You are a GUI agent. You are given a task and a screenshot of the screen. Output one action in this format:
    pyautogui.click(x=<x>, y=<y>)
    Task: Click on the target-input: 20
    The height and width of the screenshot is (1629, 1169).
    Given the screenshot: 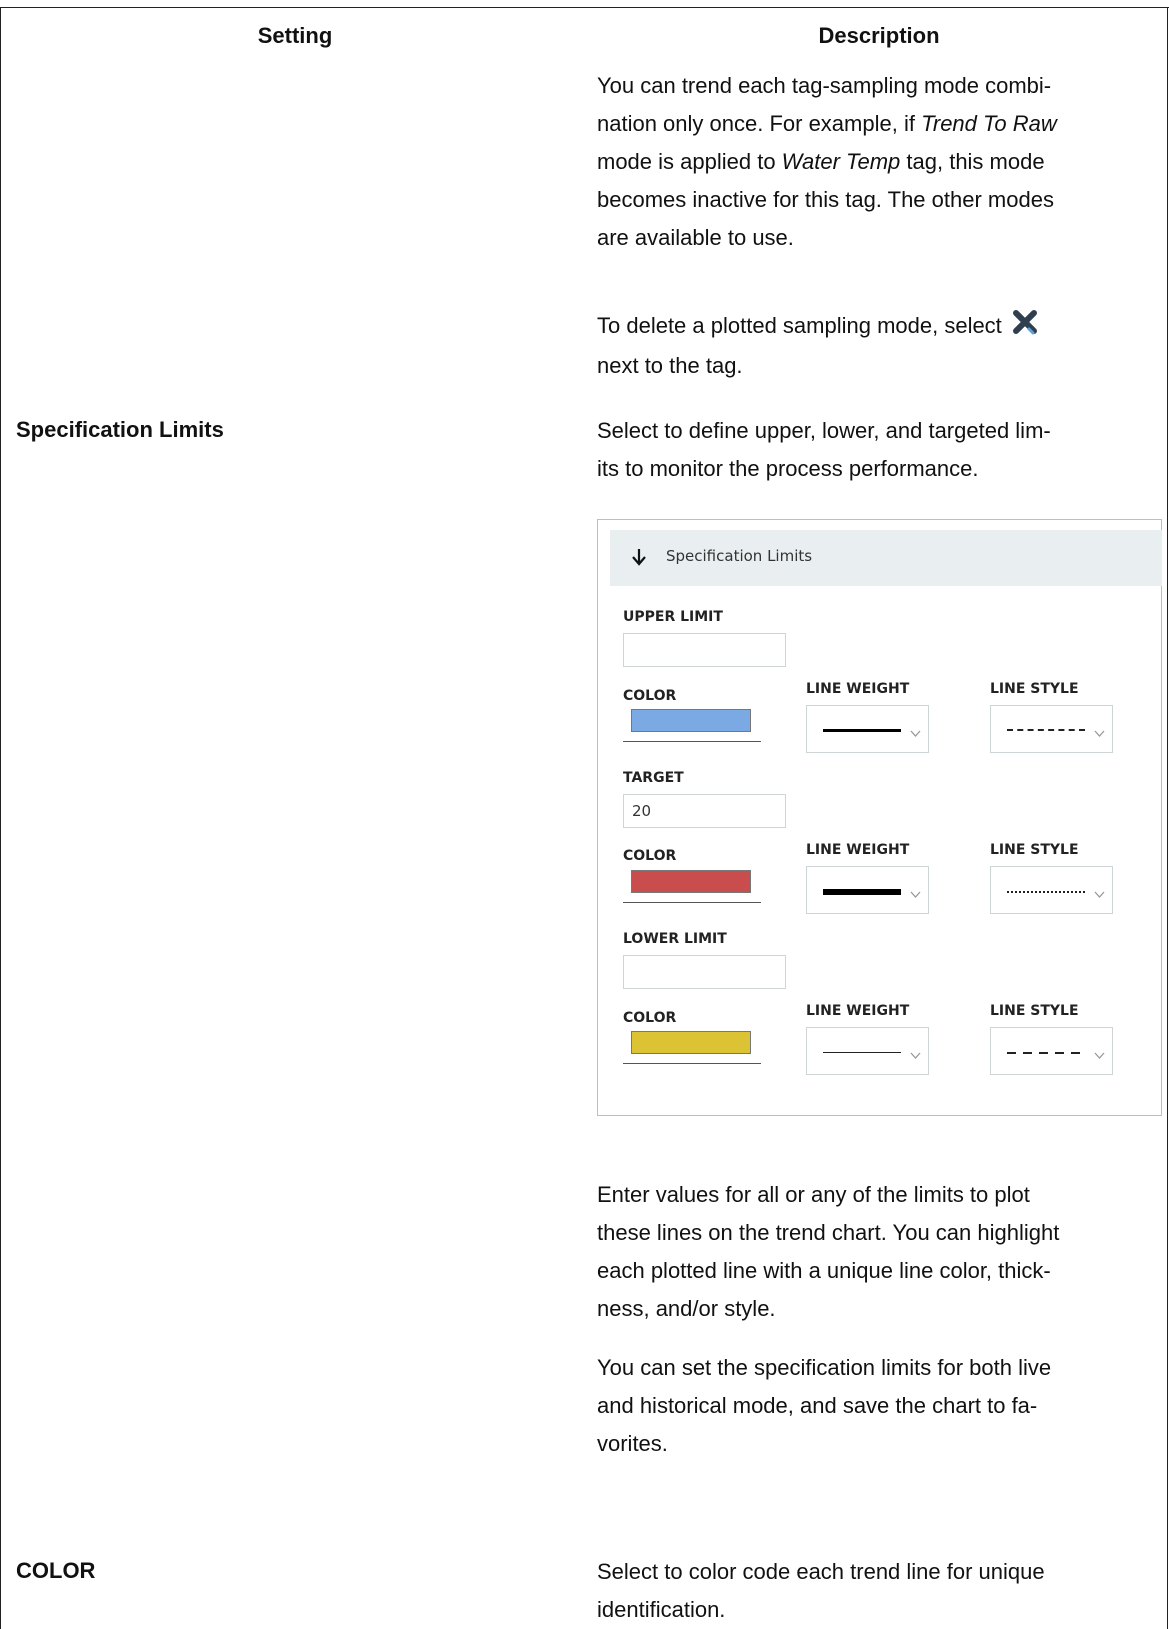 What is the action you would take?
    pyautogui.click(x=704, y=811)
    